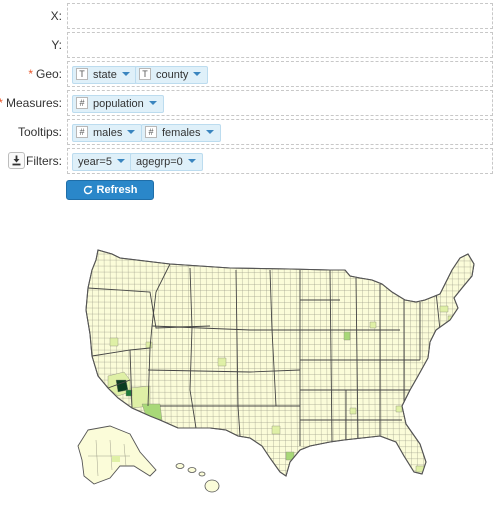 The height and width of the screenshot is (510, 500). Describe the element at coordinates (280, 45) in the screenshot. I see `y-dropzone` at that location.